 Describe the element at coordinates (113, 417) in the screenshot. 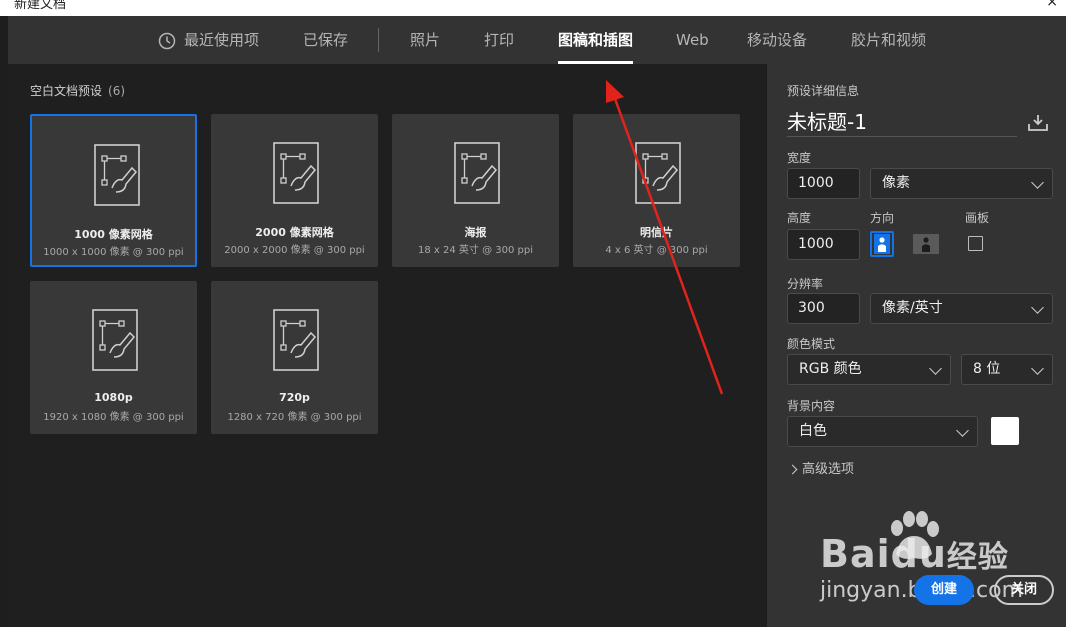

I see `preset-size: 1920 x 1080 像素 @ 300 ppi` at that location.